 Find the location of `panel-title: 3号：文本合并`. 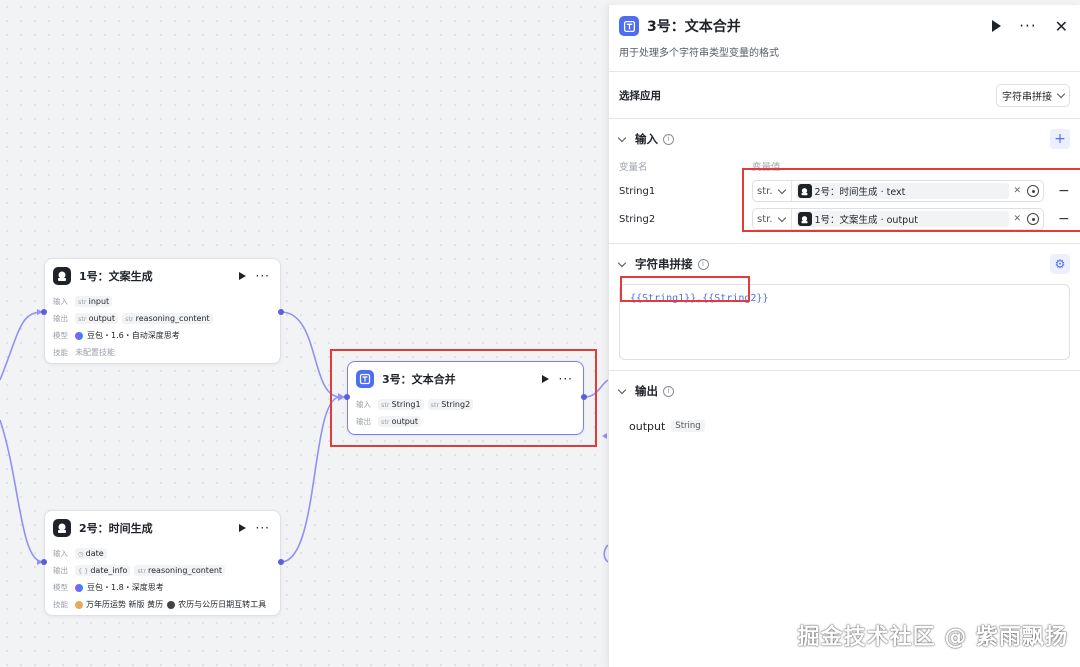

panel-title: 3号：文本合并 is located at coordinates (694, 27).